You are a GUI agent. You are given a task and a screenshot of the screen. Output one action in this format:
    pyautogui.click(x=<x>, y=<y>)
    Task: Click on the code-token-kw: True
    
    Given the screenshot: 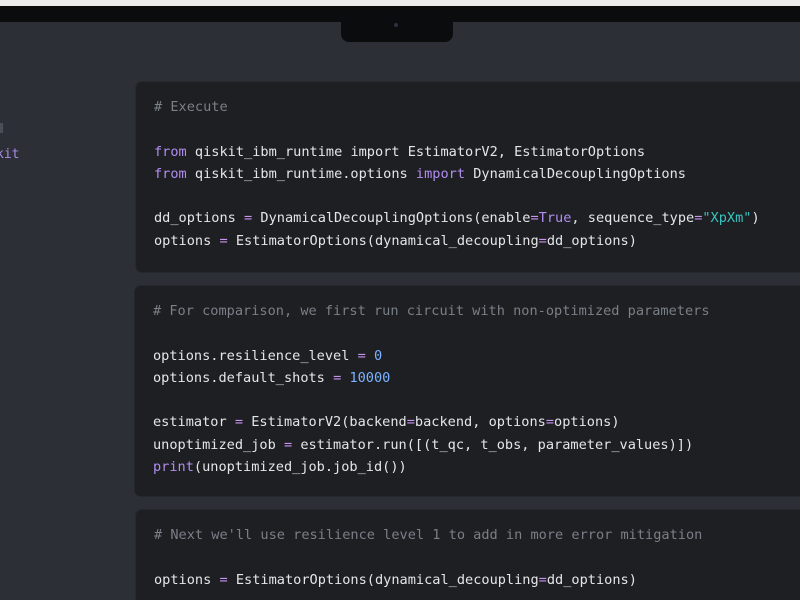 What is the action you would take?
    pyautogui.click(x=555, y=218)
    